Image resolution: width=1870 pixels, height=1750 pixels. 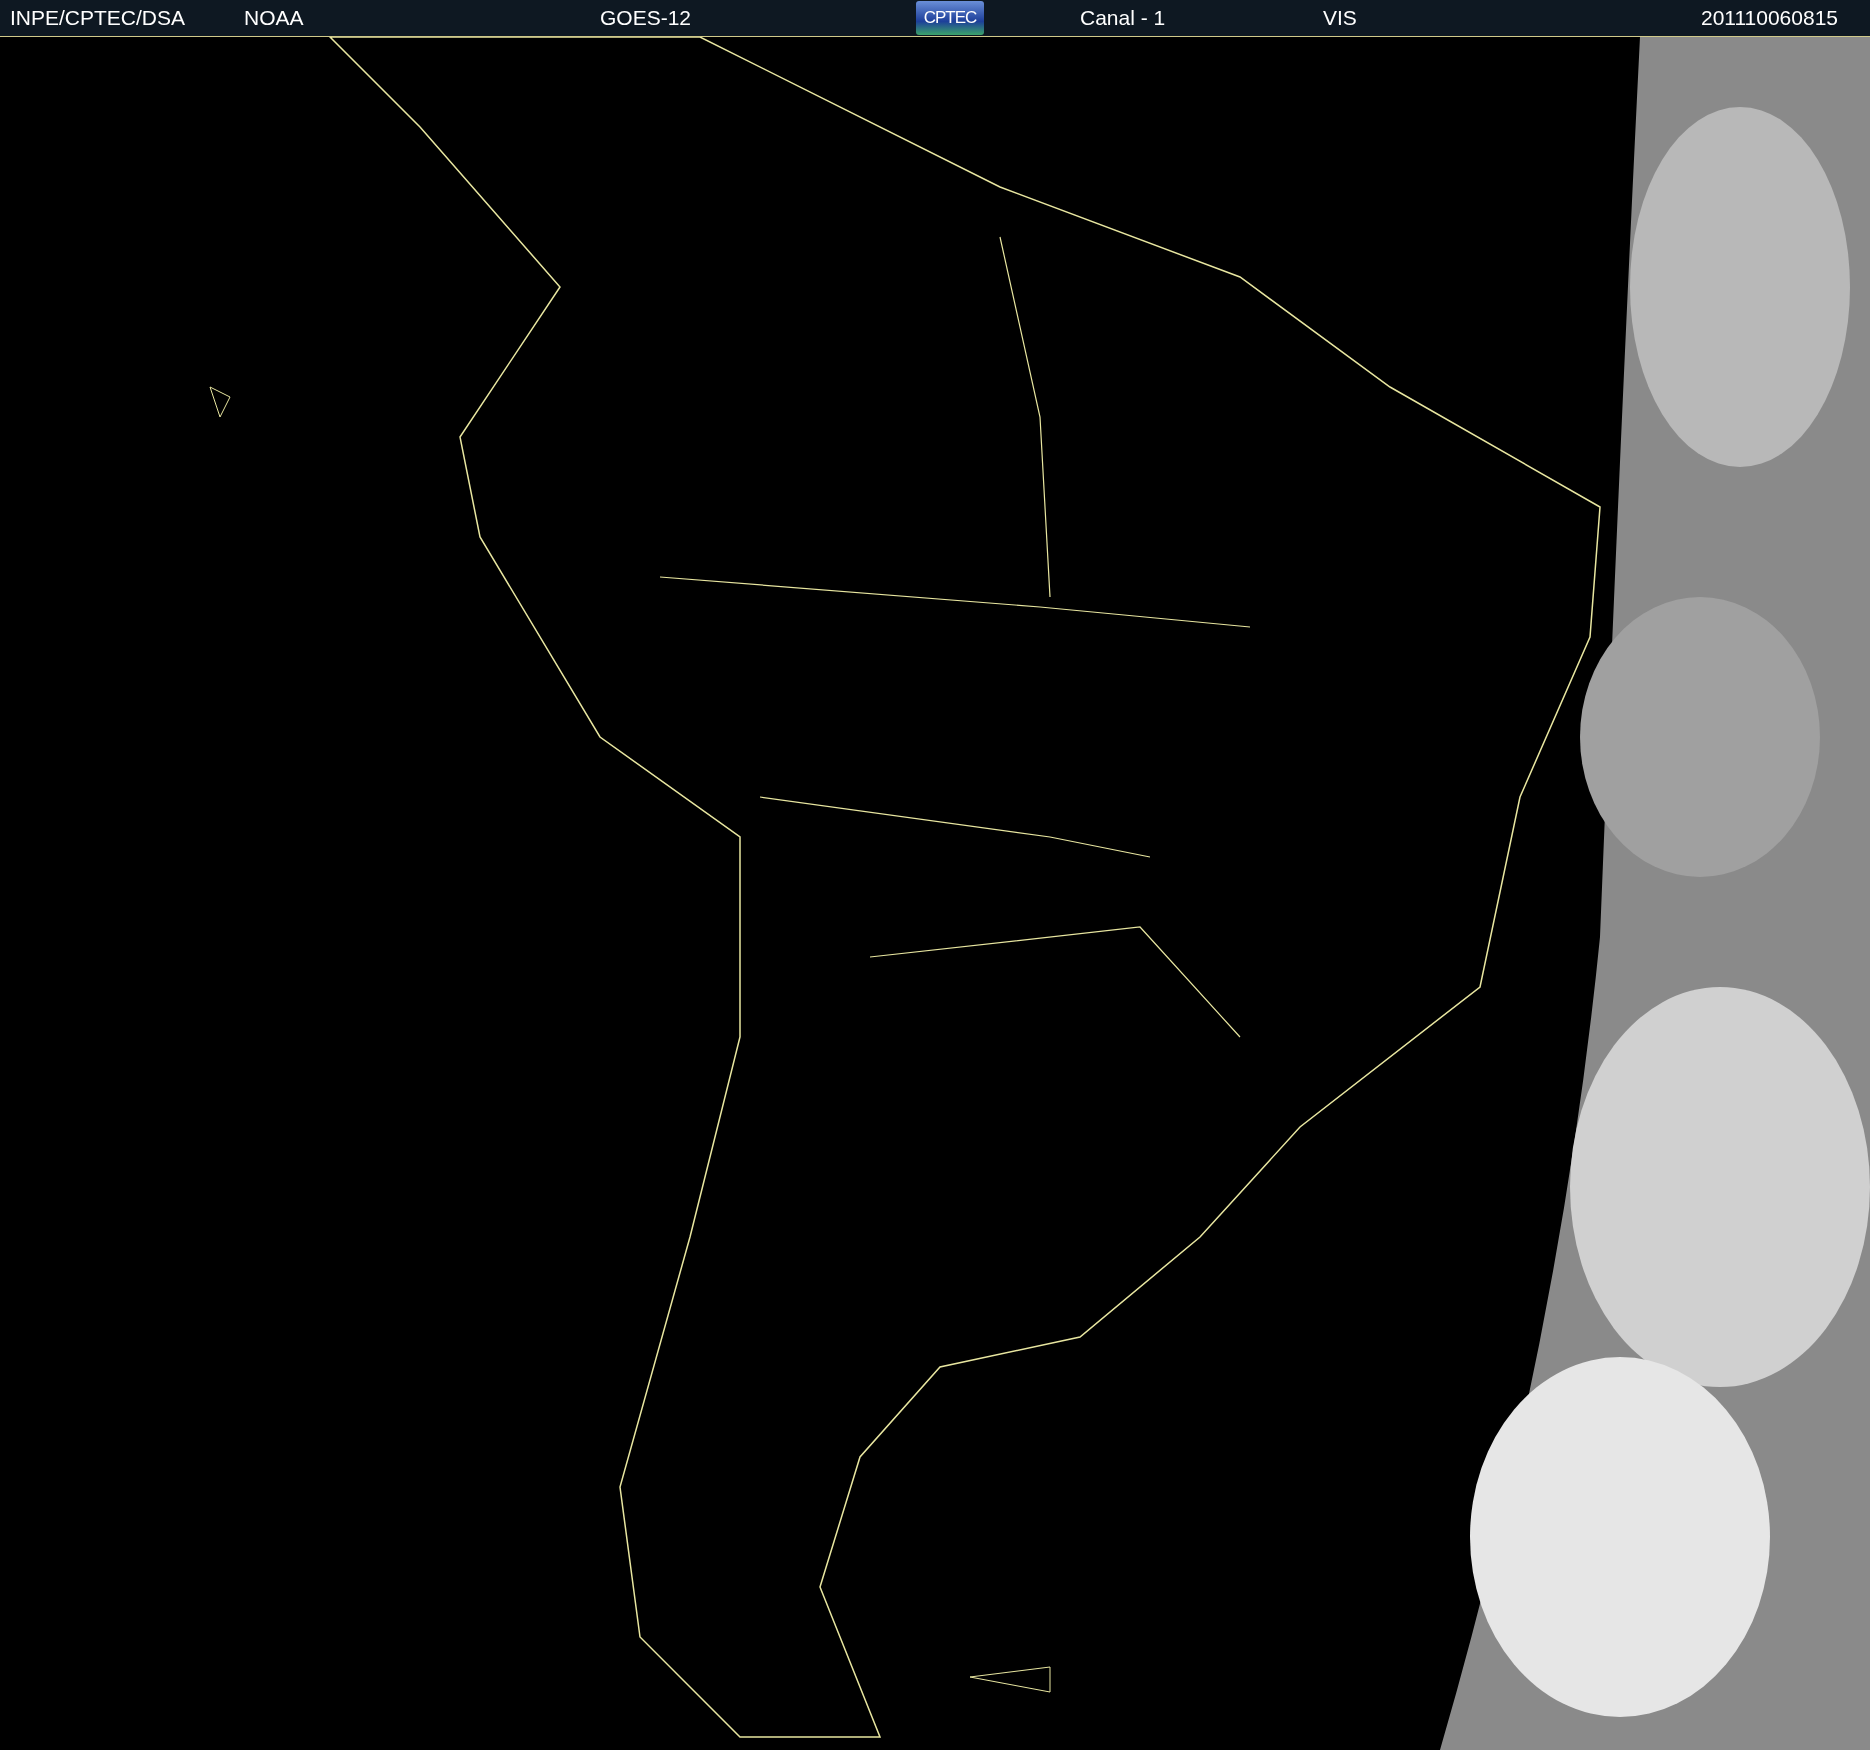 I want to click on band-label: VIS, so click(x=1340, y=18).